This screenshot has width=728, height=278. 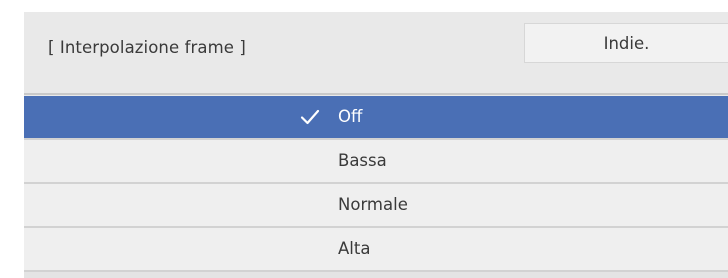 I want to click on option-label: Alta, so click(x=354, y=248).